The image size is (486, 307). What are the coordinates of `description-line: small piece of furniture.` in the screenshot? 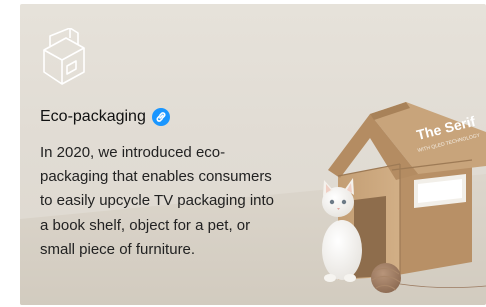 It's located at (118, 249).